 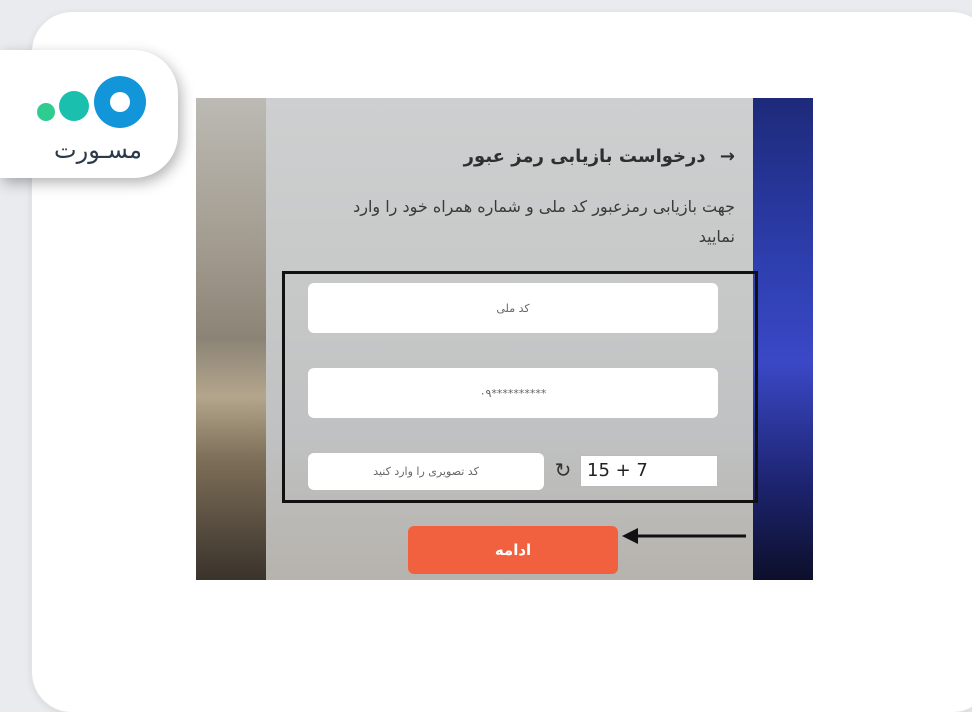 I want to click on logo-dots-icon, so click(x=91, y=102).